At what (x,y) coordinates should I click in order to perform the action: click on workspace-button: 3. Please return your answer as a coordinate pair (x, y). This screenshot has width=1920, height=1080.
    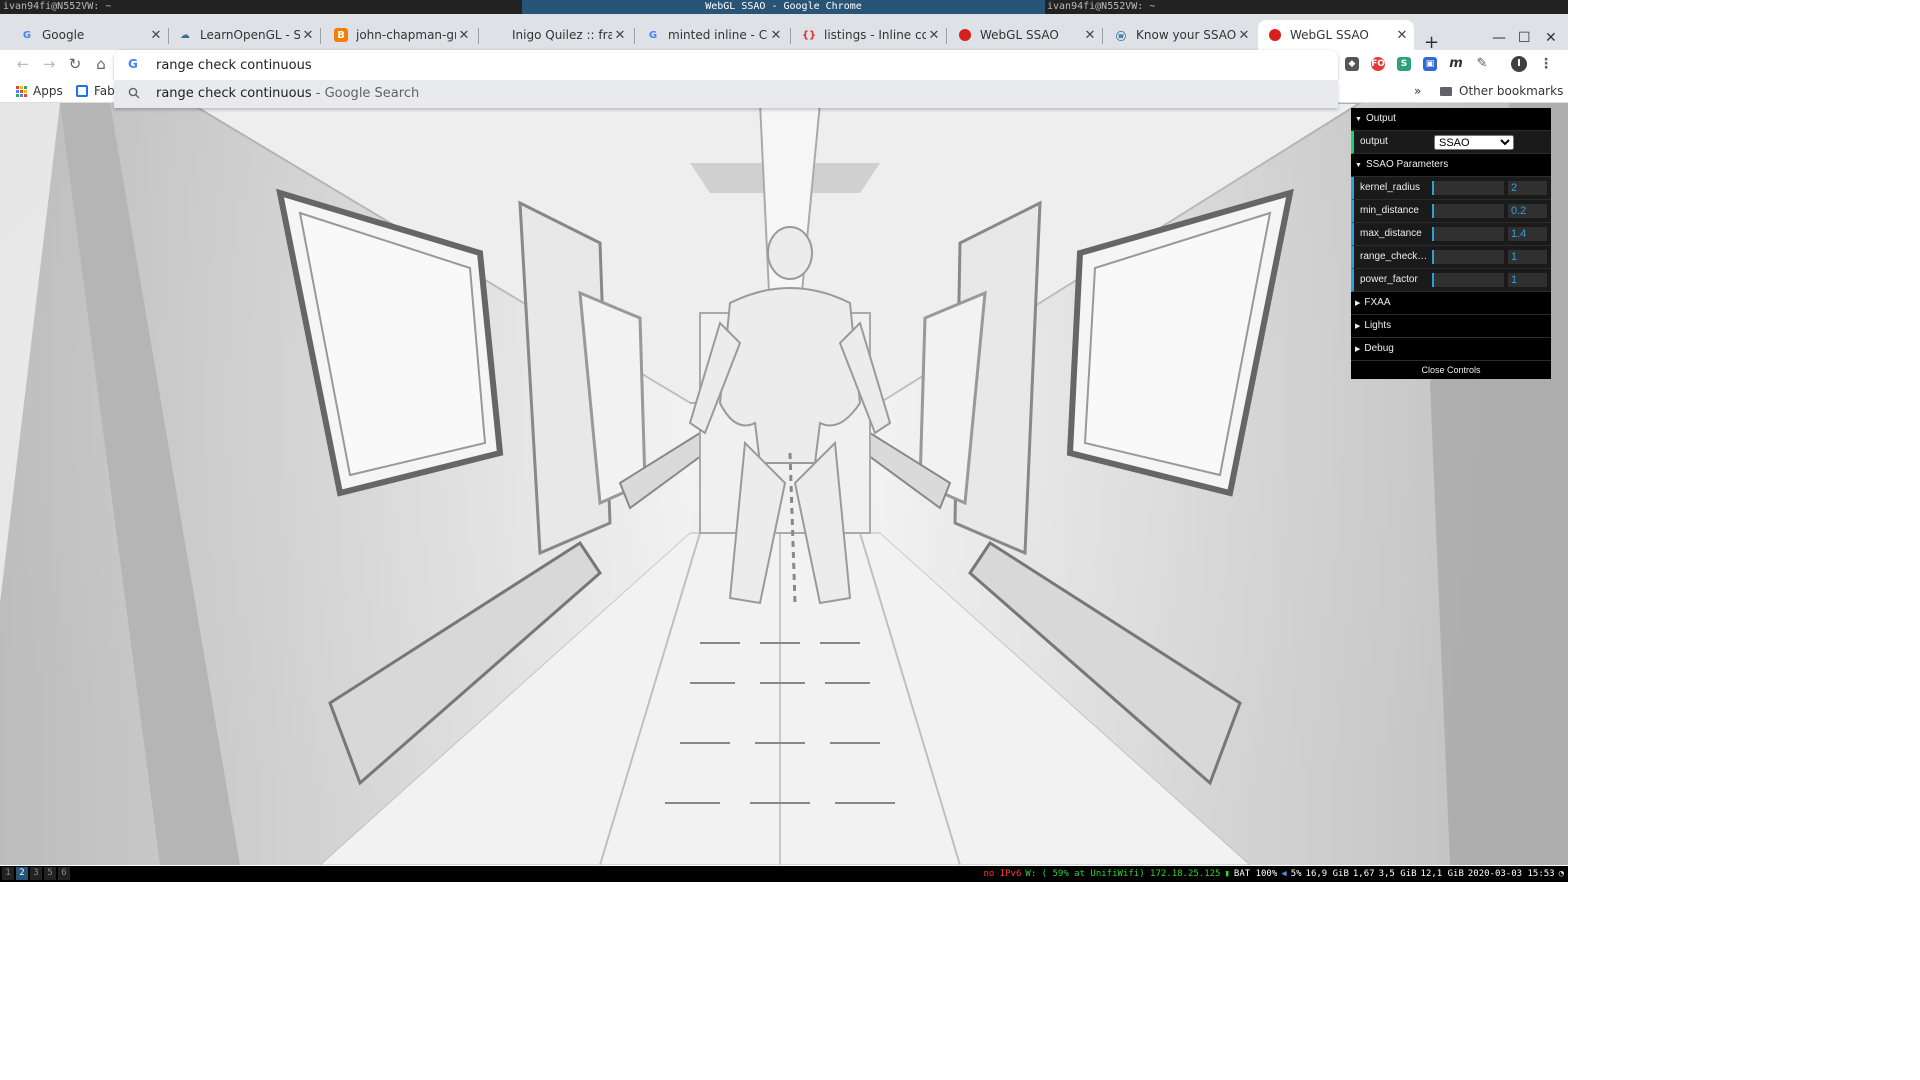
    Looking at the image, I should click on (36, 873).